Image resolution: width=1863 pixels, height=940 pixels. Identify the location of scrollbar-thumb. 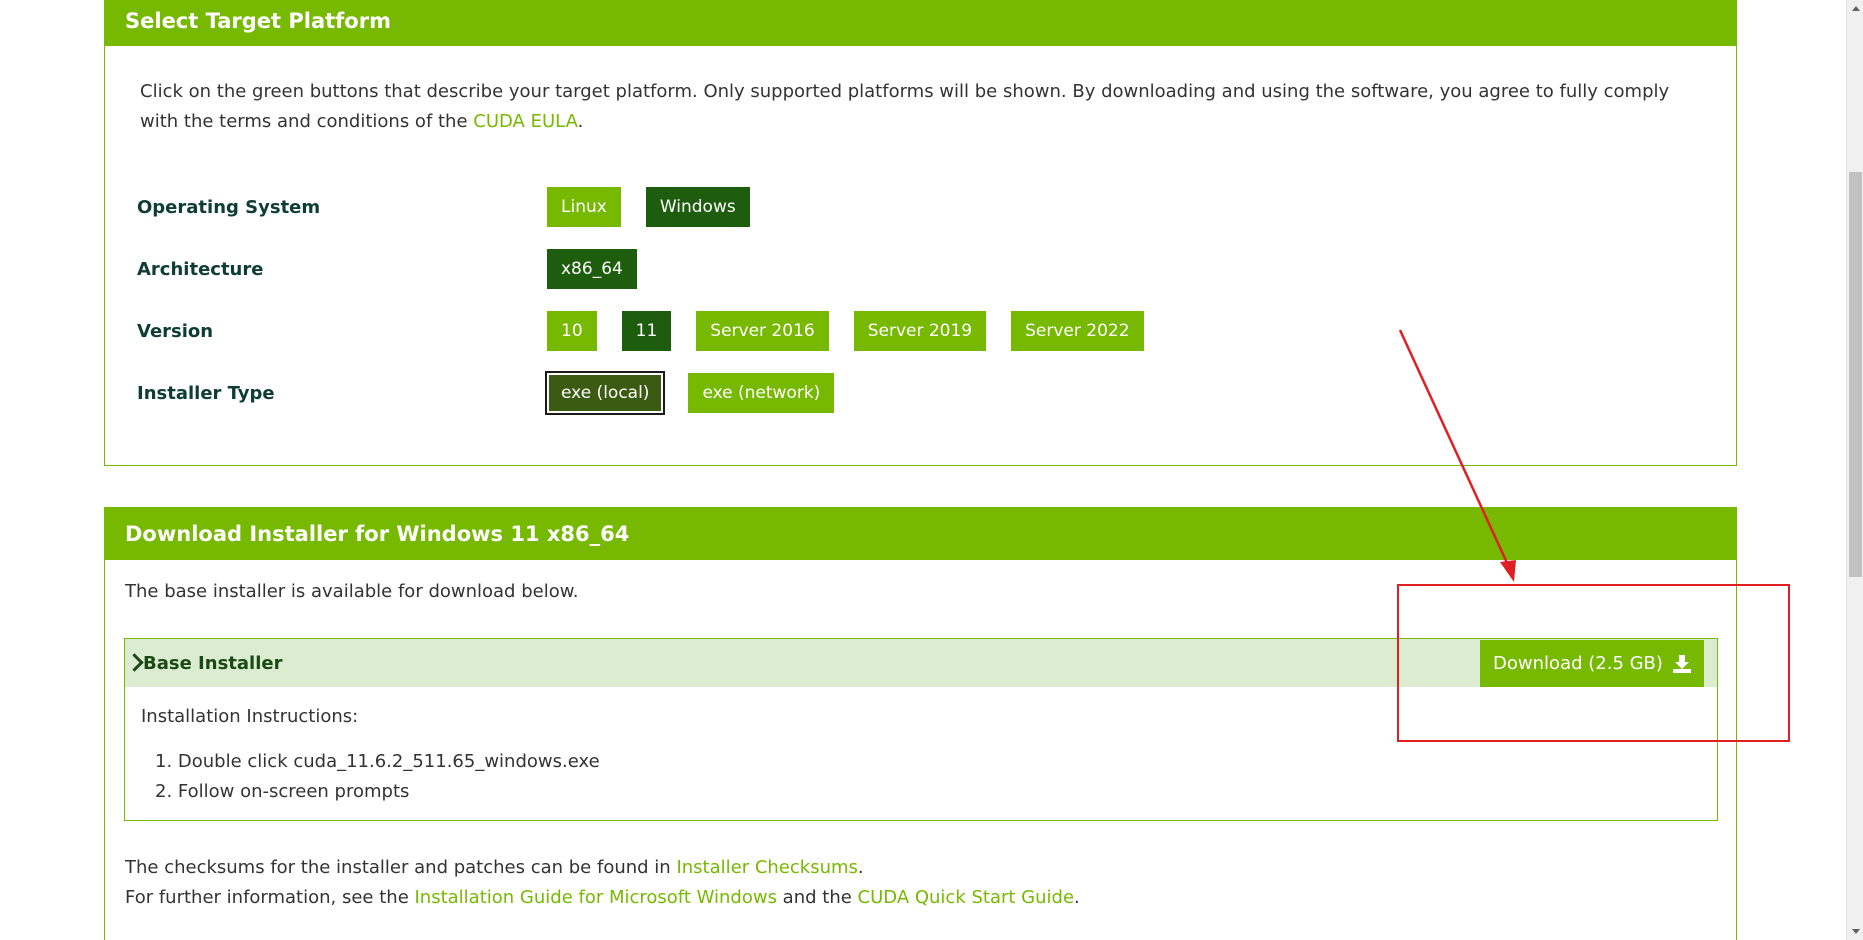
(1855, 374).